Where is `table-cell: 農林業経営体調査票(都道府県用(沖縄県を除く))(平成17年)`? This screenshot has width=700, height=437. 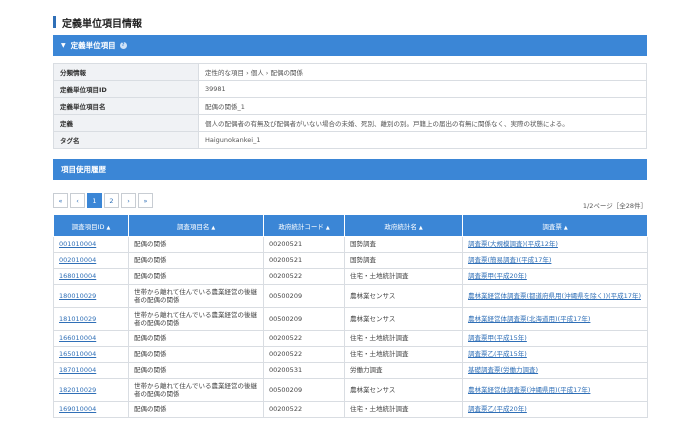 table-cell: 農林業経営体調査票(都道府県用(沖縄県を除く))(平成17年) is located at coordinates (555, 296).